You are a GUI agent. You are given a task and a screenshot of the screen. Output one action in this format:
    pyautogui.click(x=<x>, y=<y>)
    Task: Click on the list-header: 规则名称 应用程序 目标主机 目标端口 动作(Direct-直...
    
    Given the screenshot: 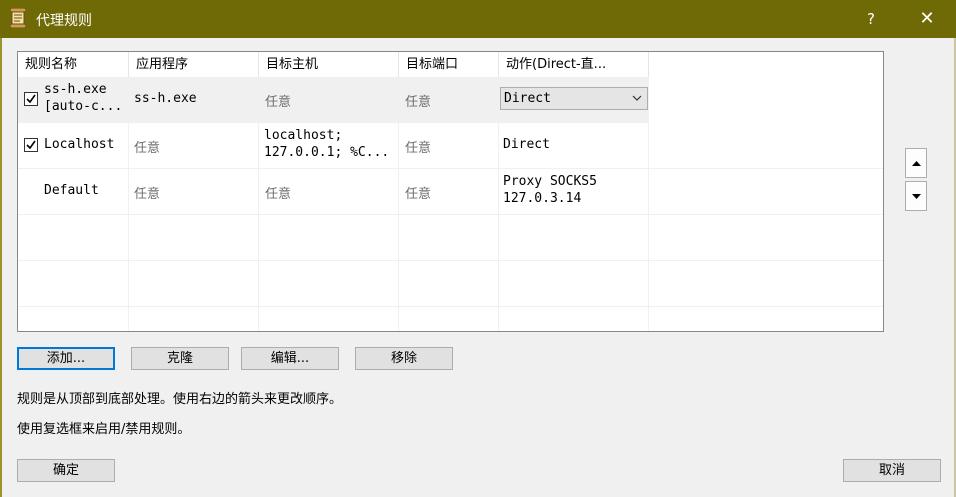 What is the action you would take?
    pyautogui.click(x=450, y=64)
    